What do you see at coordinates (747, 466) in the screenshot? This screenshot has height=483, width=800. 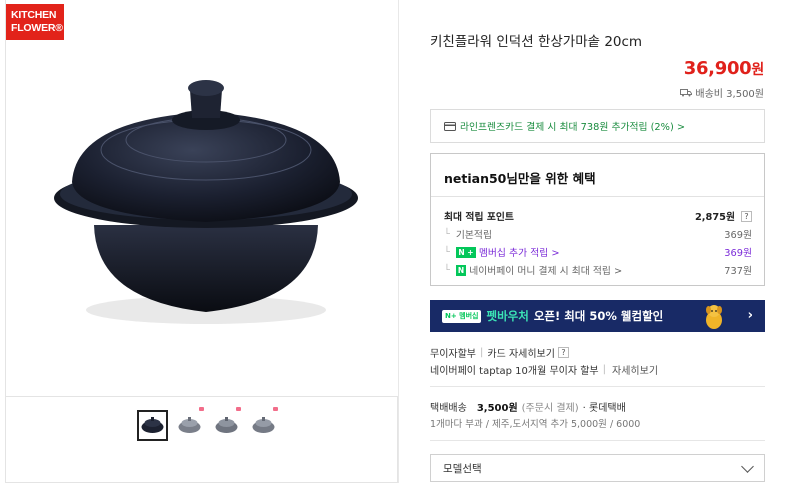 I see `chevron-down-icon` at bounding box center [747, 466].